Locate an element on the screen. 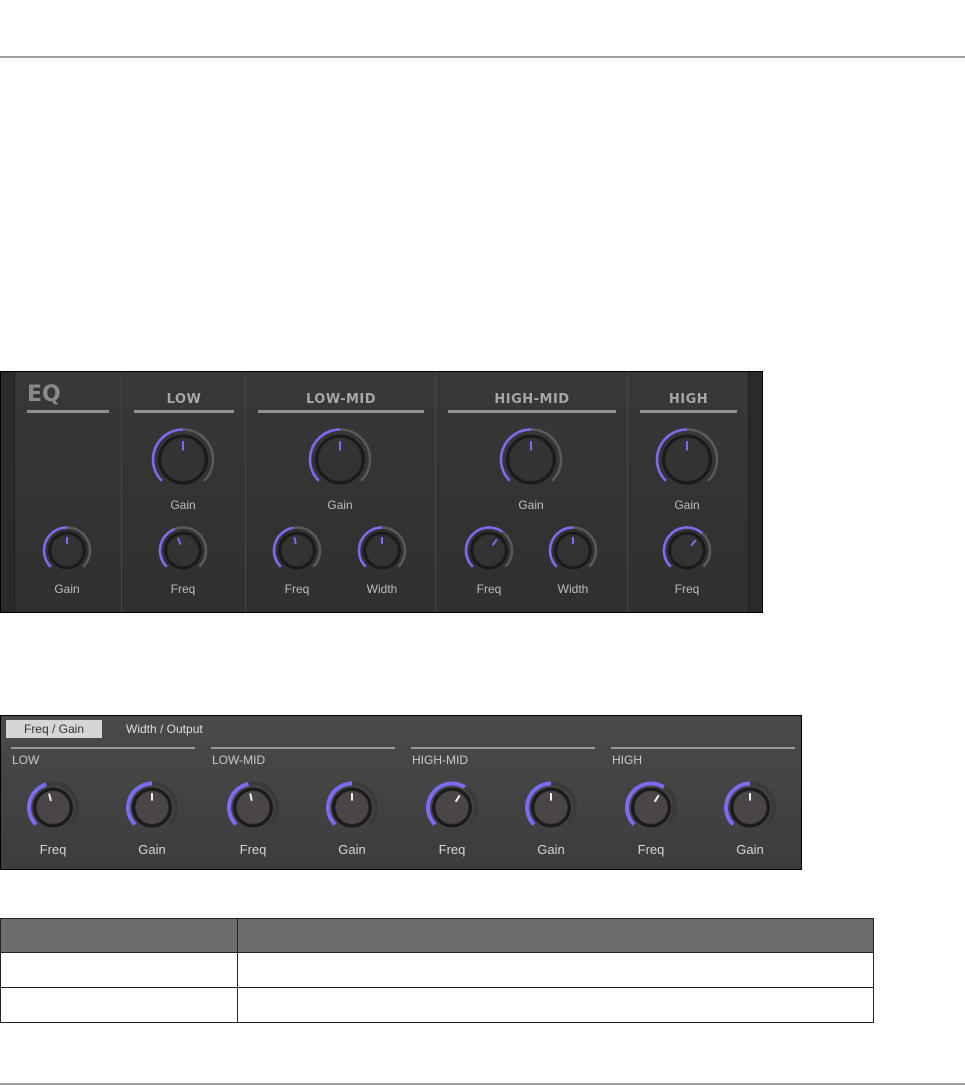 The height and width of the screenshot is (1086, 965). section-label-low: LOW is located at coordinates (26, 760).